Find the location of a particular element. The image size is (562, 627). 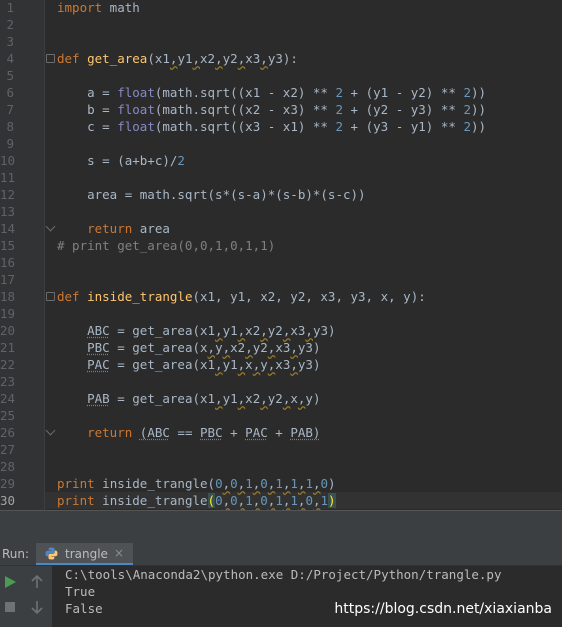

run-panel-label: Run: is located at coordinates (16, 554).